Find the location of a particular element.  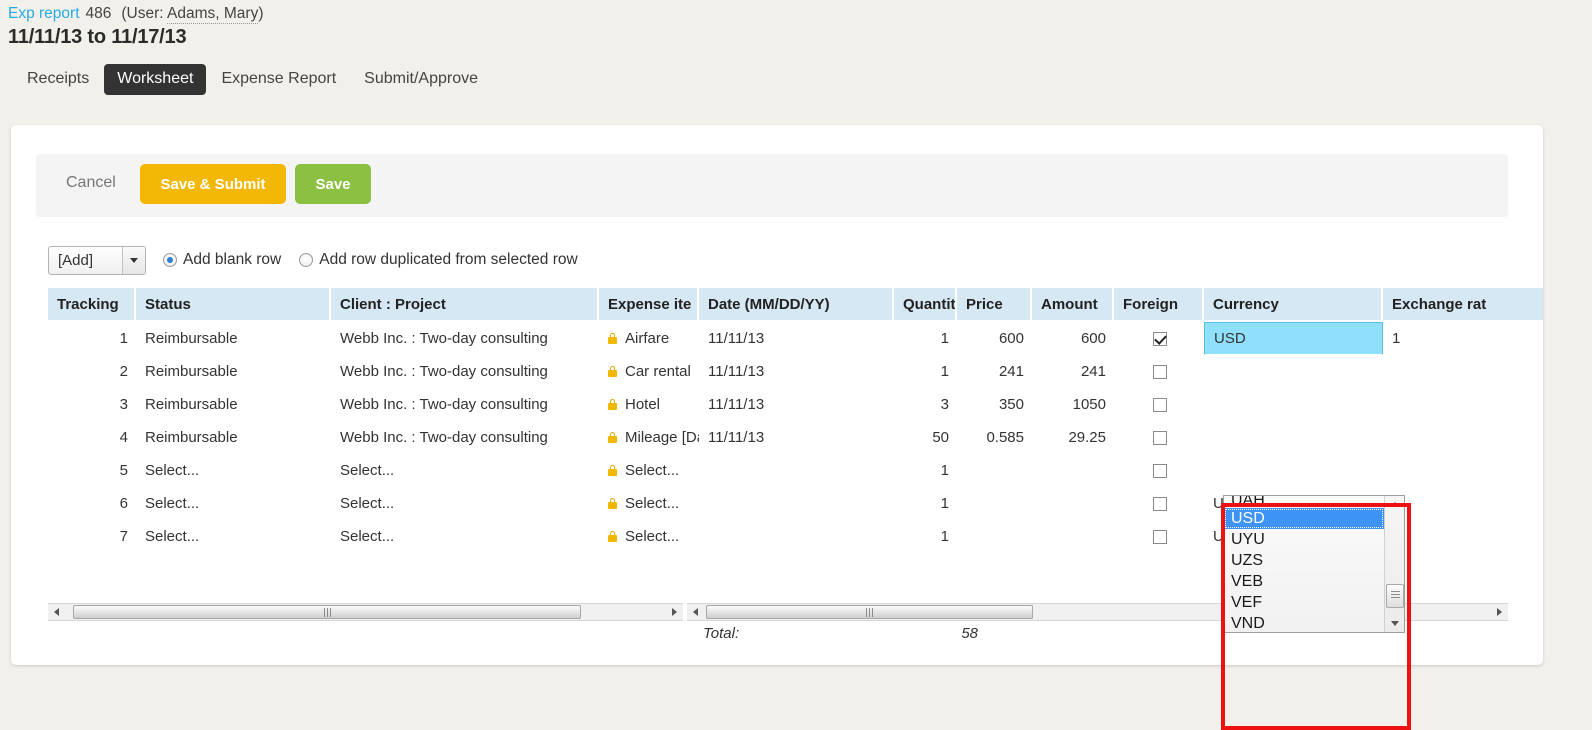

column-header-client-project: Client : Project is located at coordinates (465, 305).